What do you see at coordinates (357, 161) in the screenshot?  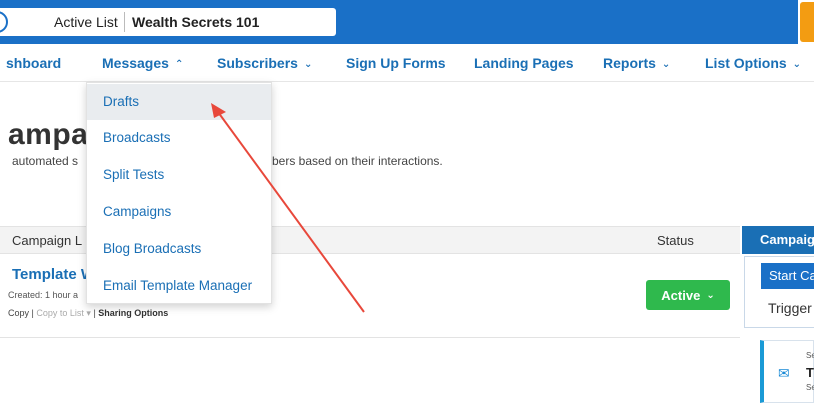 I see `page-description-continued: bers based on their interactions.` at bounding box center [357, 161].